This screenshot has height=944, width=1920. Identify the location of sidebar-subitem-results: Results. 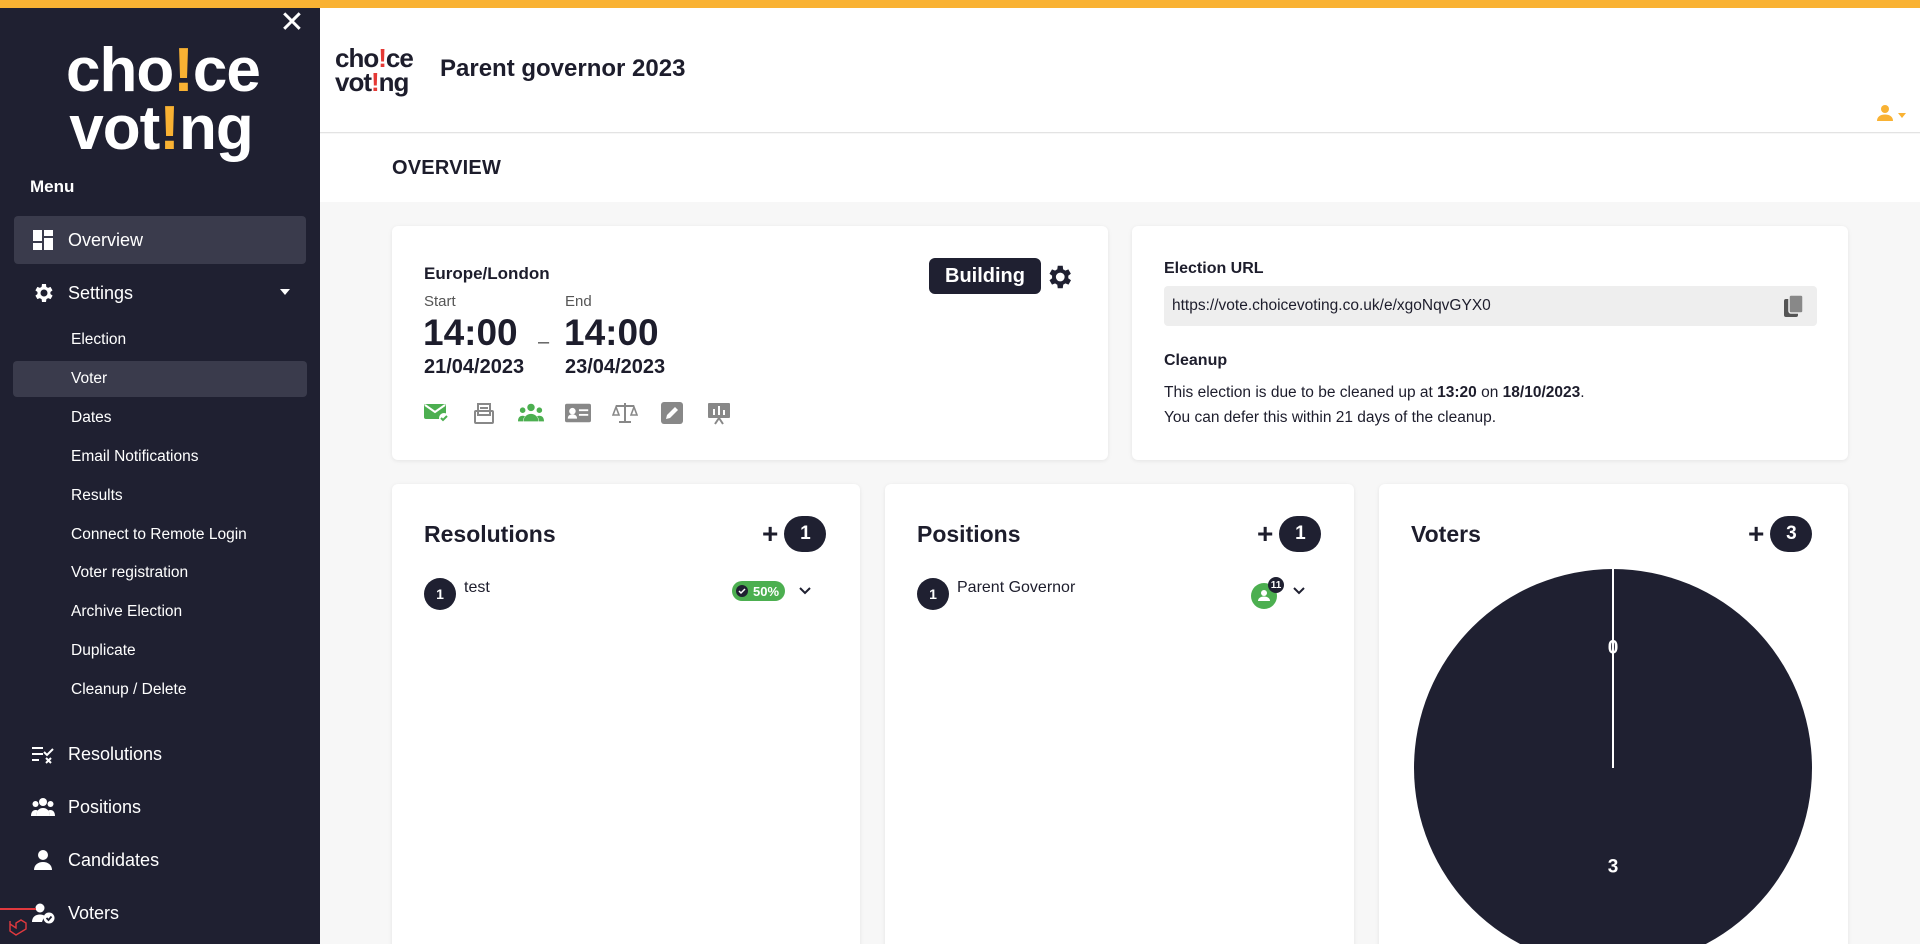
(160, 496).